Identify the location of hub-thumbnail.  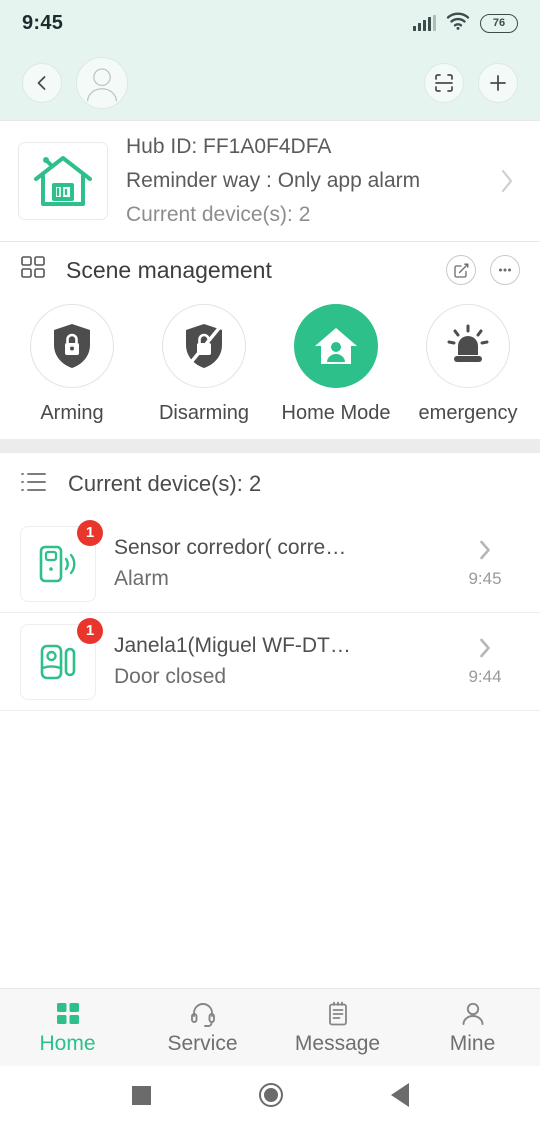
(63, 181).